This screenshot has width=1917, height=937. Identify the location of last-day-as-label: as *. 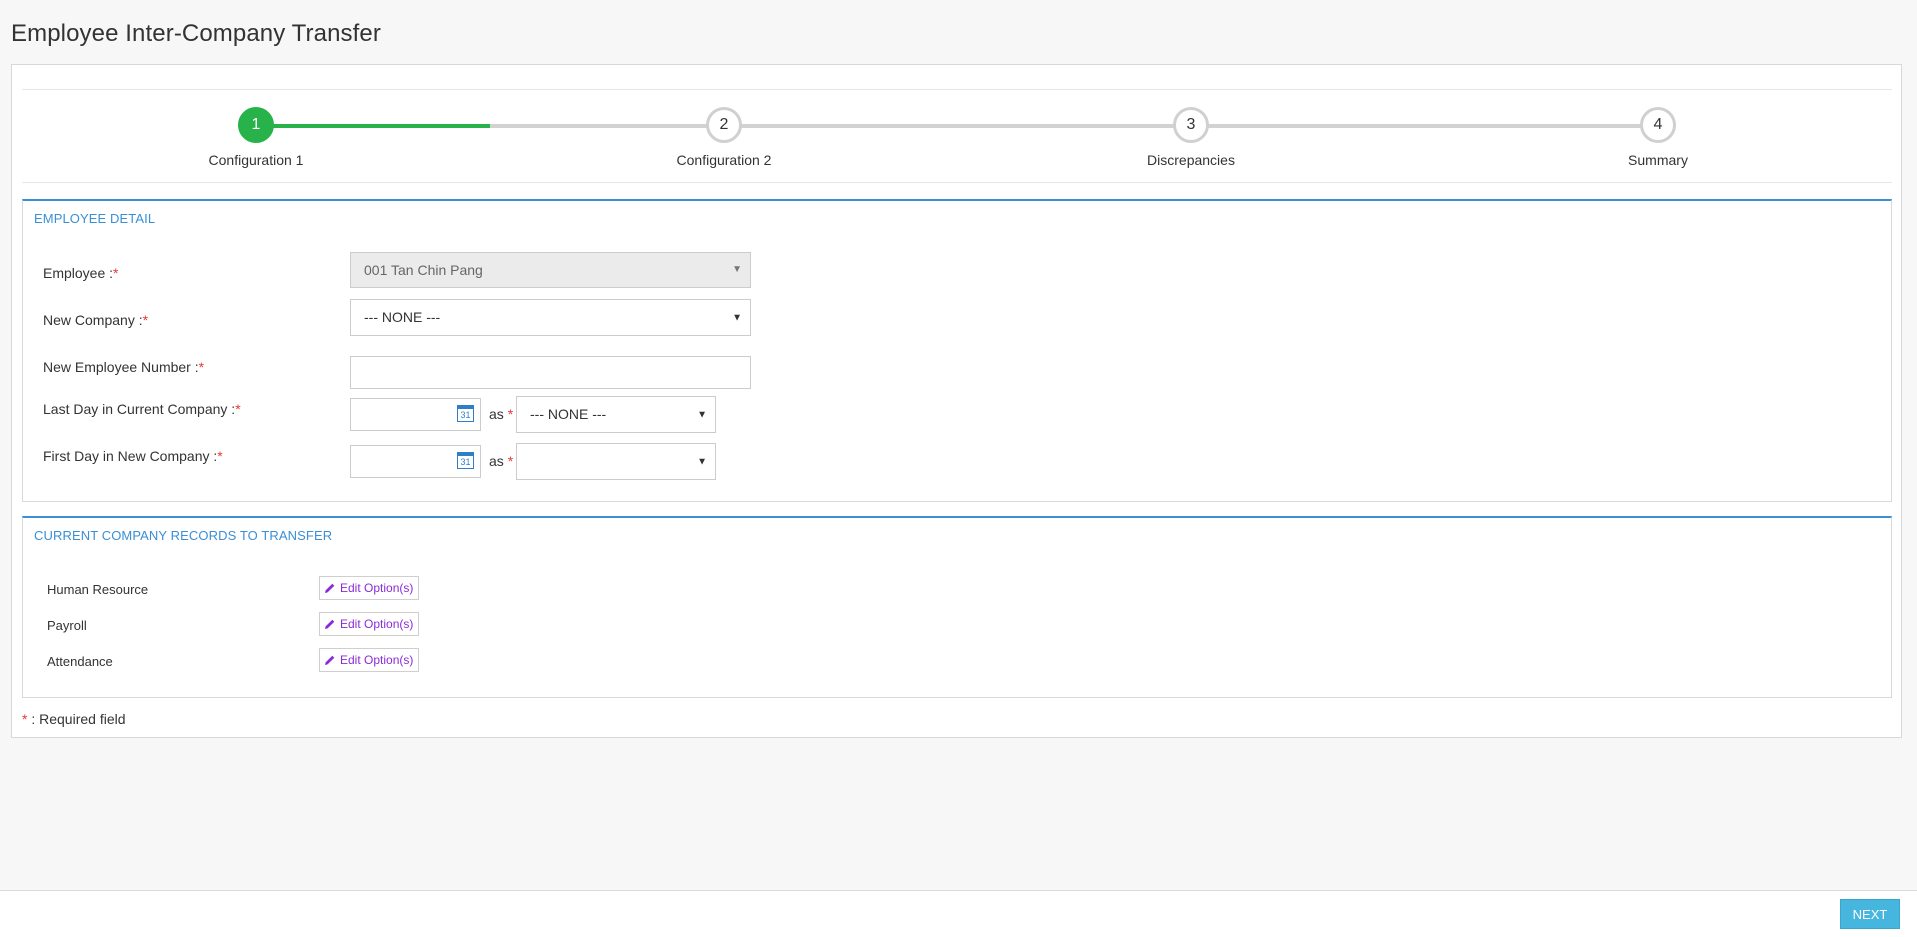
(501, 414).